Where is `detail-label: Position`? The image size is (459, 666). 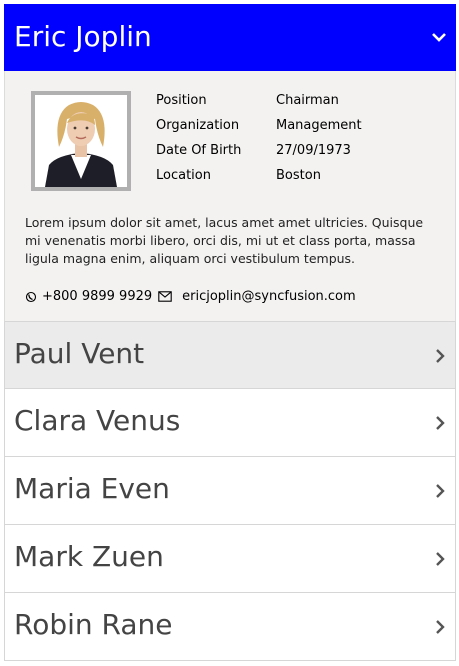 detail-label: Position is located at coordinates (181, 100).